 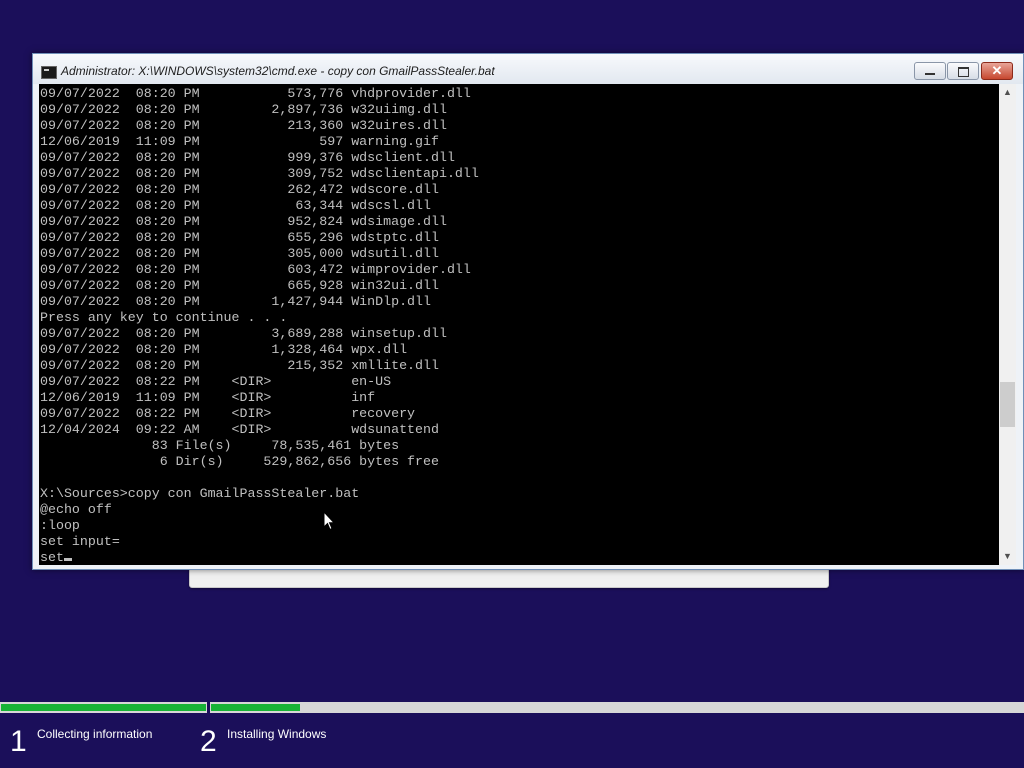 What do you see at coordinates (329, 521) in the screenshot?
I see `mouse-pointer-icon` at bounding box center [329, 521].